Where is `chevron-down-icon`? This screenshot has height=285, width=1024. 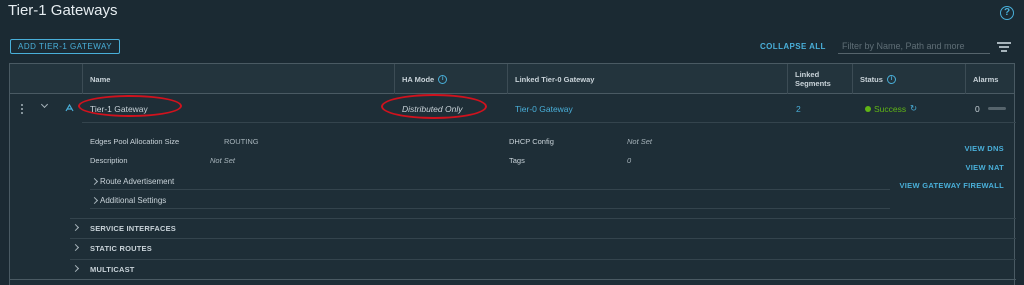
chevron-down-icon is located at coordinates (44, 104).